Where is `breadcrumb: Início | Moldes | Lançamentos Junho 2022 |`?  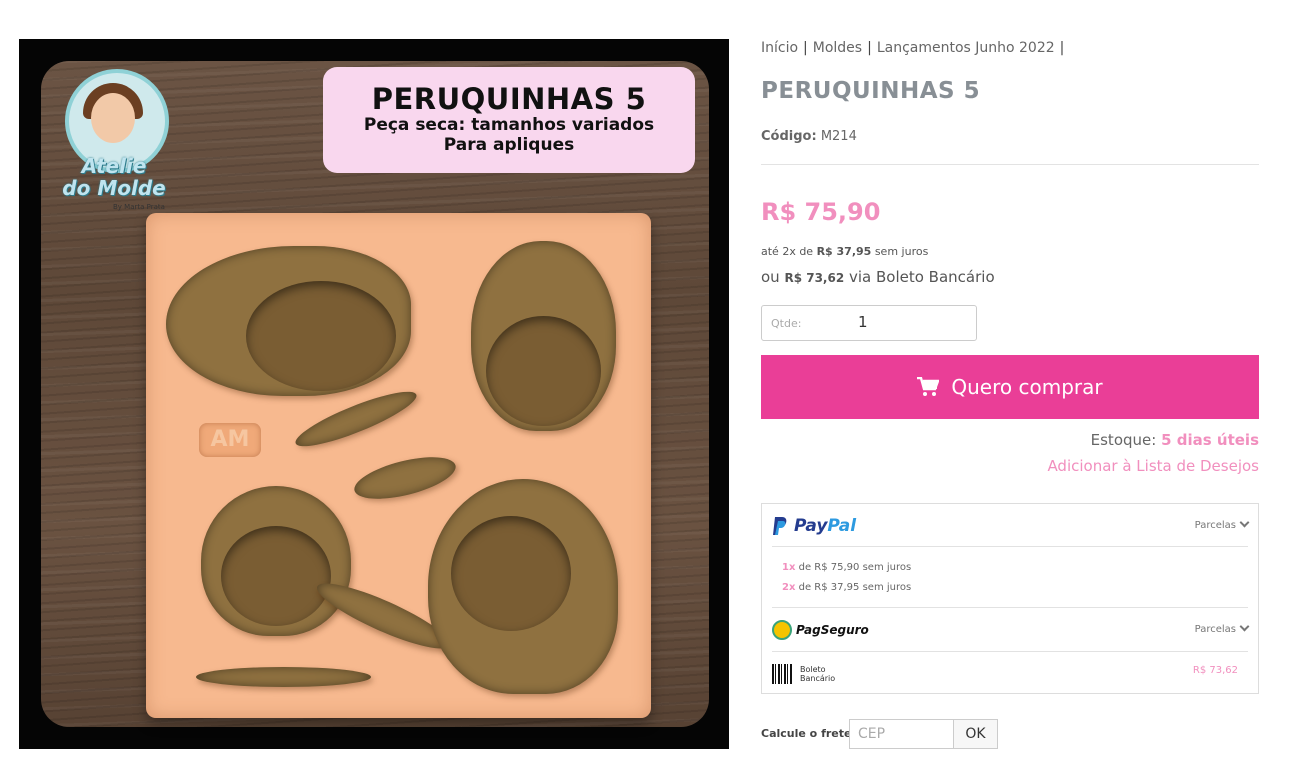 breadcrumb: Início | Moldes | Lançamentos Junho 2022 | is located at coordinates (915, 48).